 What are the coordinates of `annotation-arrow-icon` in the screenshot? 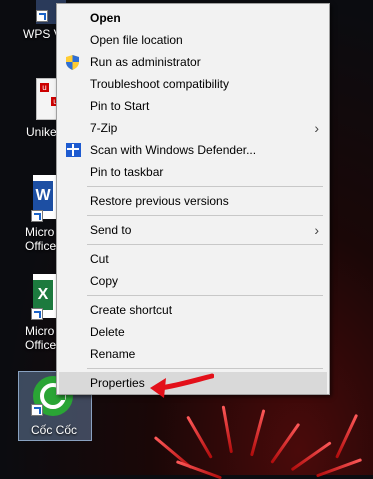 It's located at (182, 385).